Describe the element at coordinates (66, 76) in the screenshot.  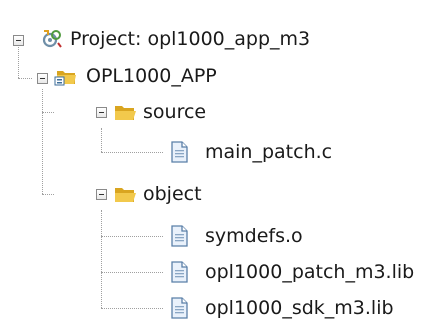
I see `target-folder-icon` at that location.